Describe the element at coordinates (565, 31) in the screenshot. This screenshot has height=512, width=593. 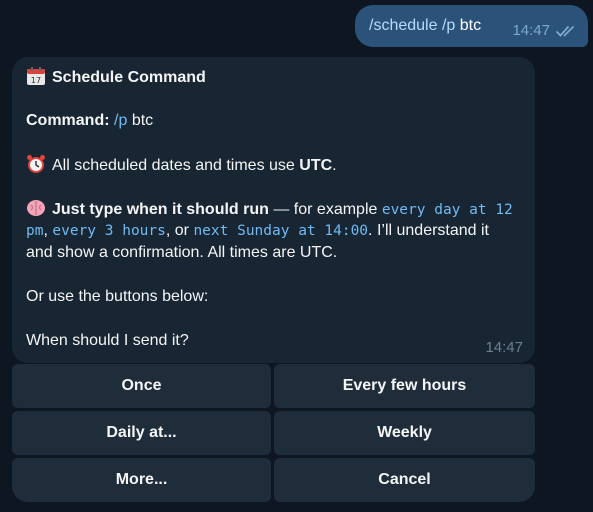
I see `read-double-check-icon` at that location.